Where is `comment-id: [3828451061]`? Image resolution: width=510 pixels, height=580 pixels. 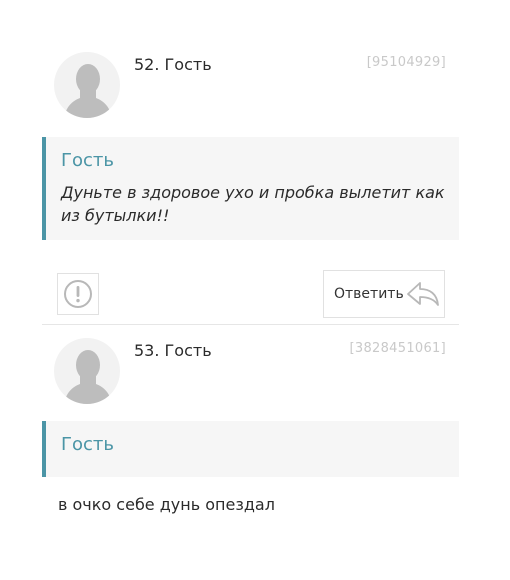 comment-id: [3828451061] is located at coordinates (398, 348).